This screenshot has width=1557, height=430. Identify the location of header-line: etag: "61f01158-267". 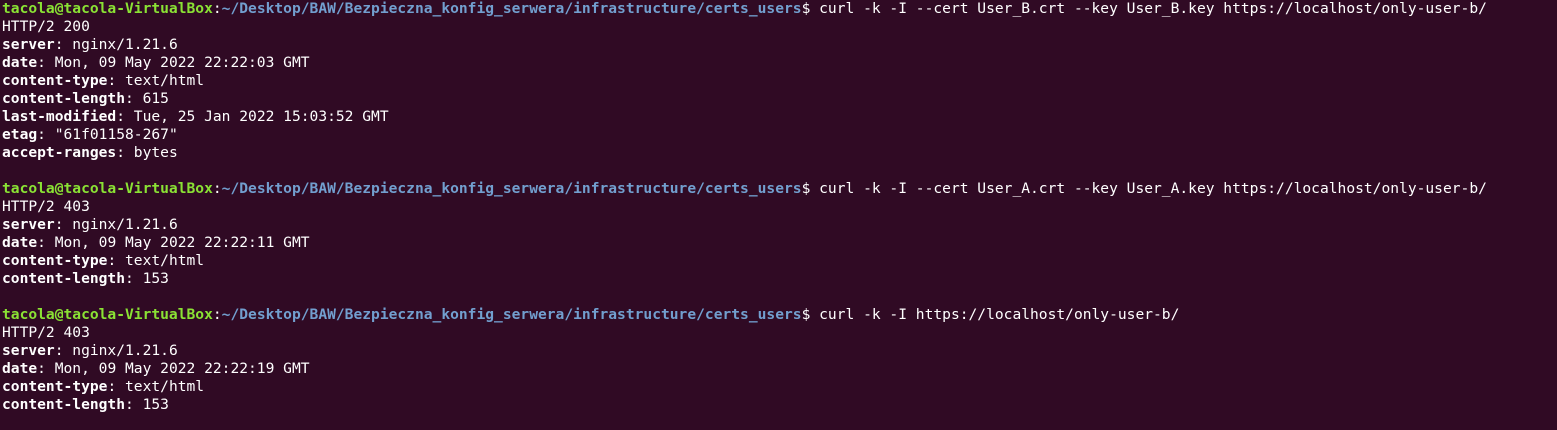
(779, 135).